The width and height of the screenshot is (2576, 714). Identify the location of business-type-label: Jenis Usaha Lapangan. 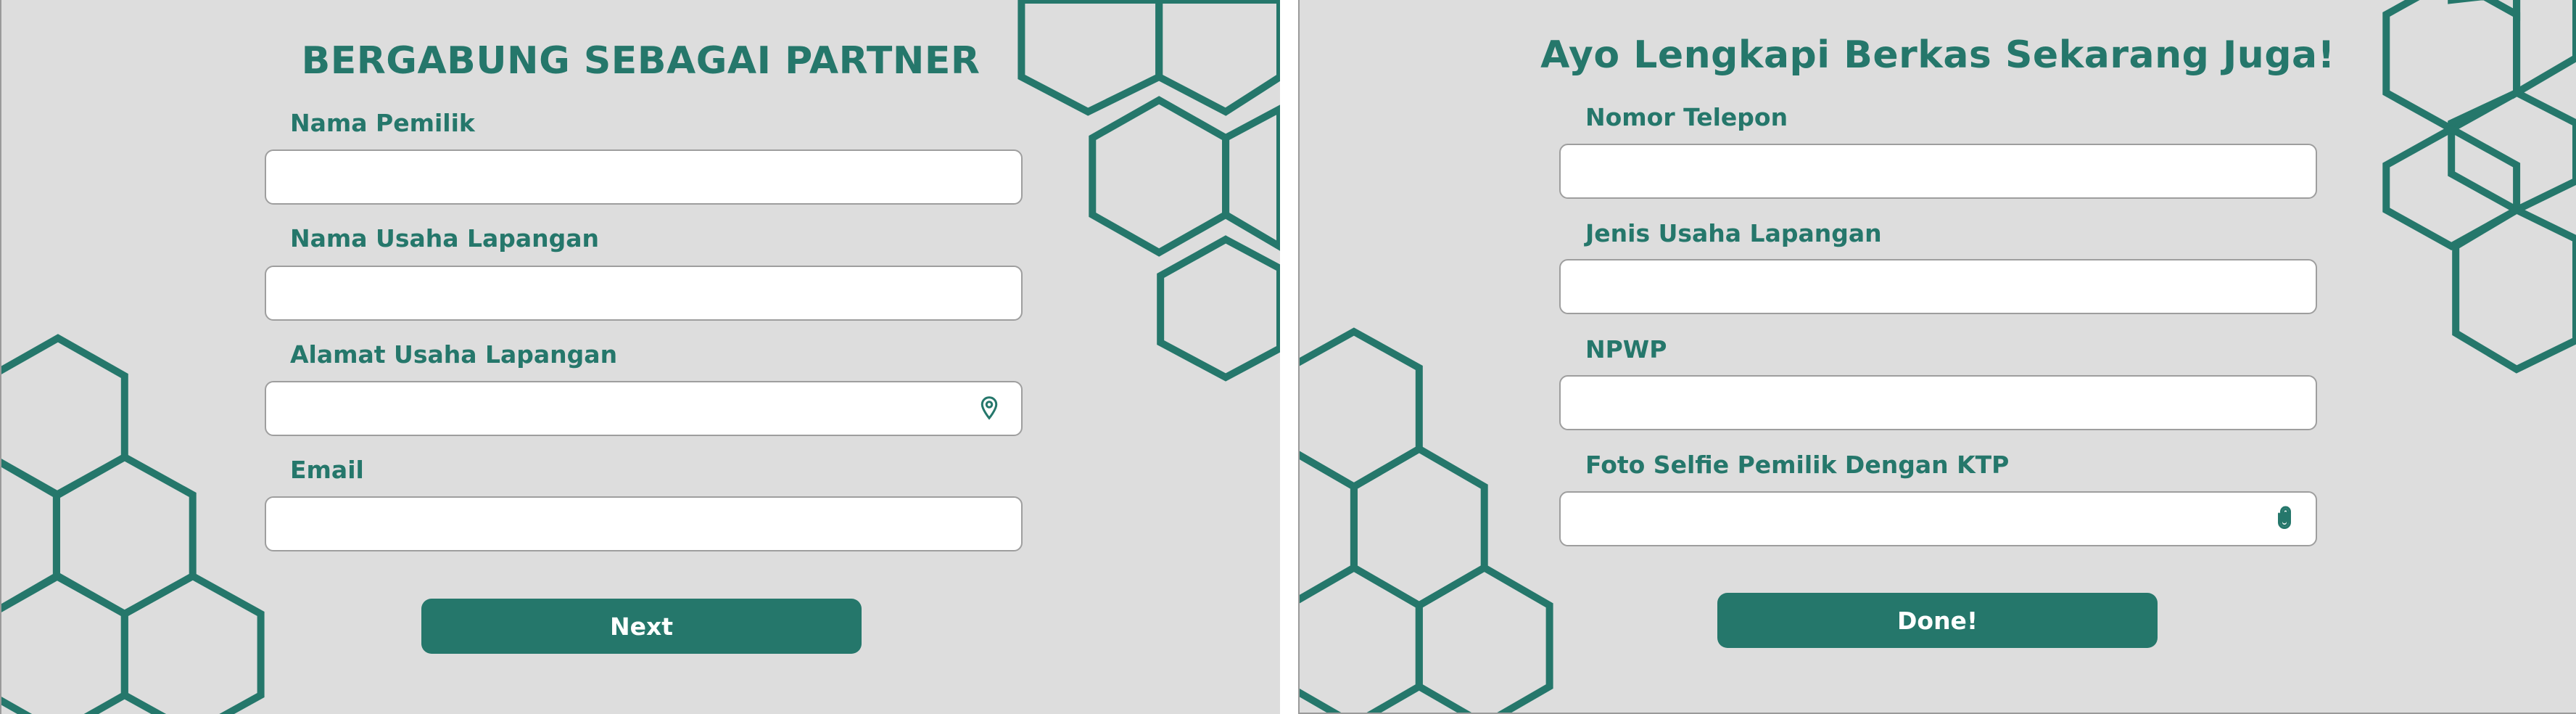
(1733, 233).